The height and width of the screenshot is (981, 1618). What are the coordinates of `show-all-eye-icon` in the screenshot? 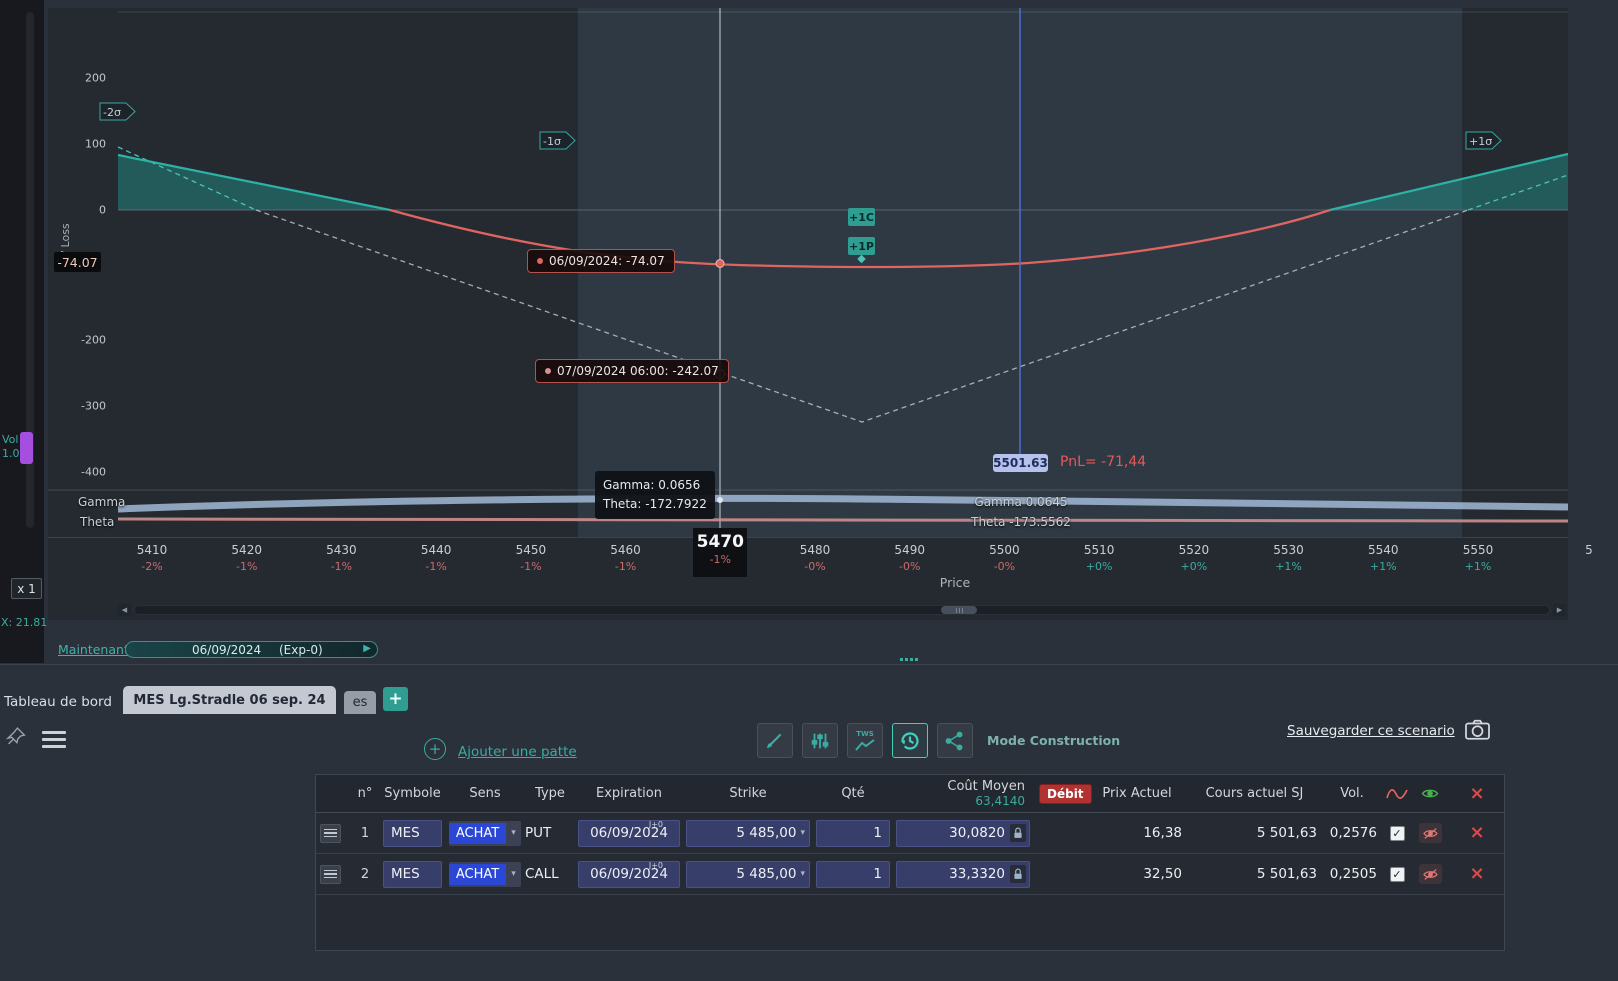 It's located at (1430, 793).